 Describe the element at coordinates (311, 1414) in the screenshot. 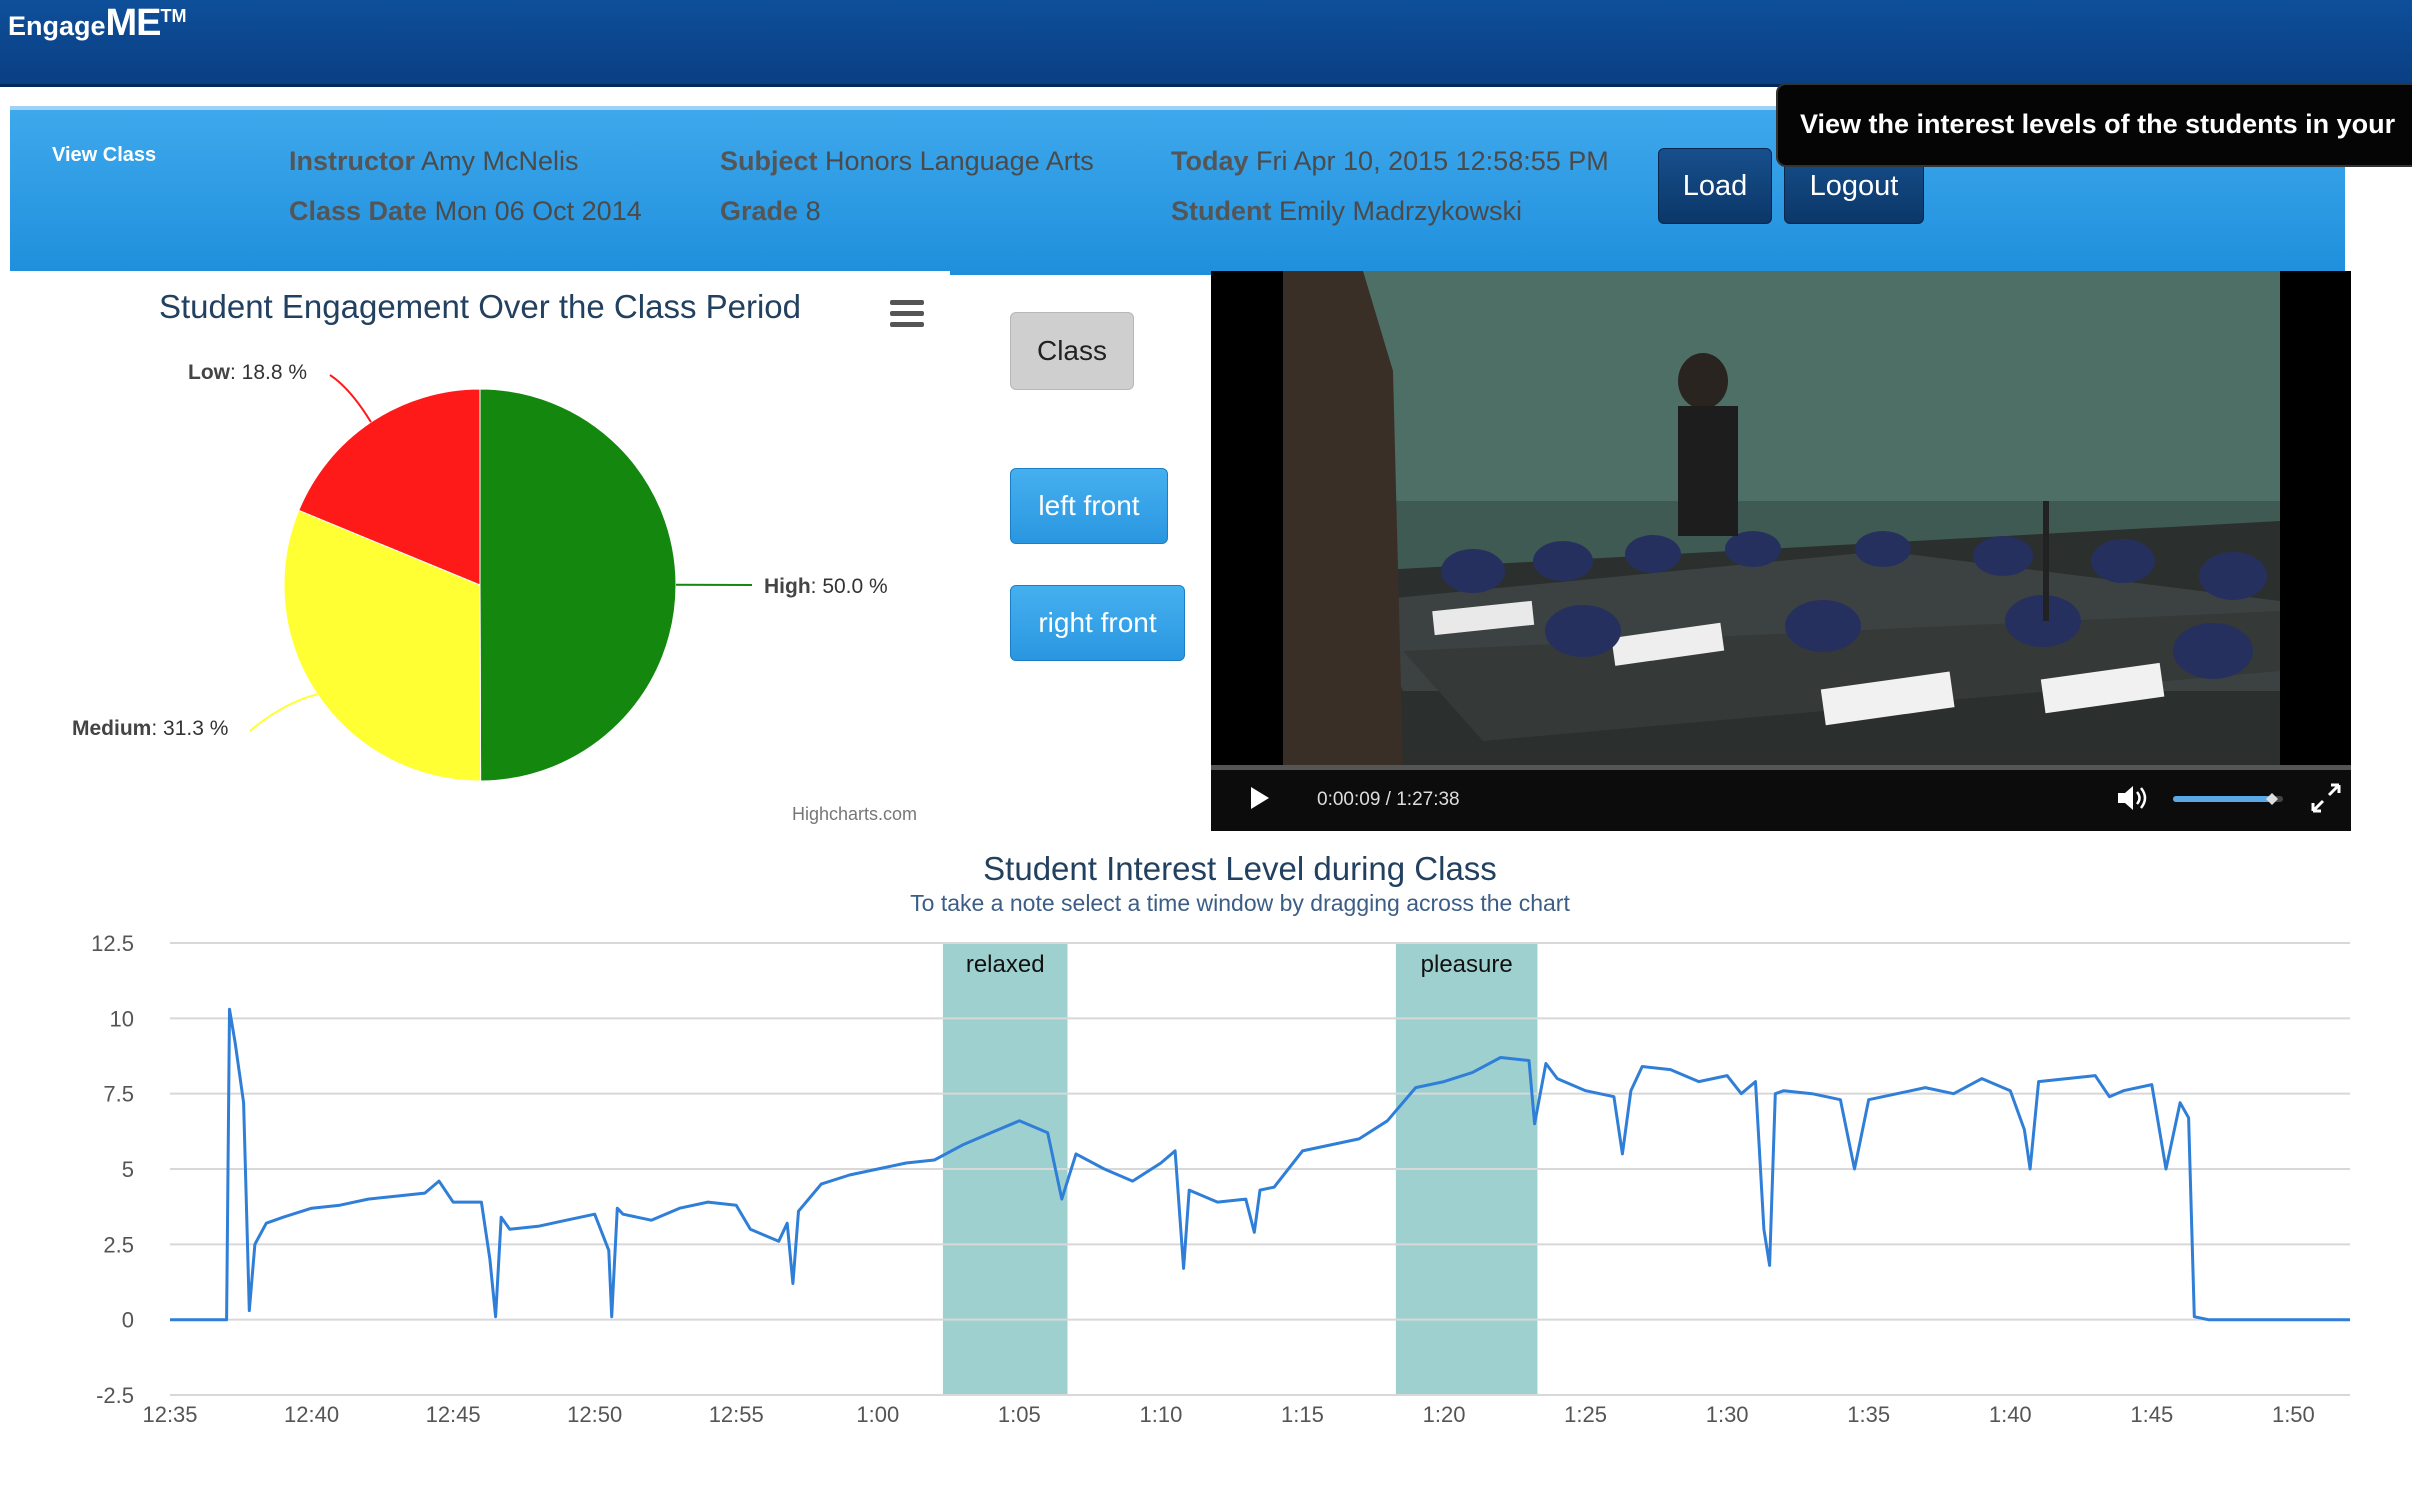

I see `x-tick-label: 12:40` at that location.